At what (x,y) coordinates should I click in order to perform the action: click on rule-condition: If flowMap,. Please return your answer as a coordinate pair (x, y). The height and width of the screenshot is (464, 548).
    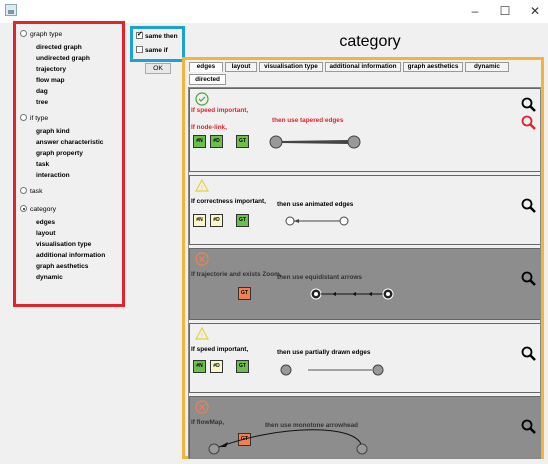
    Looking at the image, I should click on (208, 422).